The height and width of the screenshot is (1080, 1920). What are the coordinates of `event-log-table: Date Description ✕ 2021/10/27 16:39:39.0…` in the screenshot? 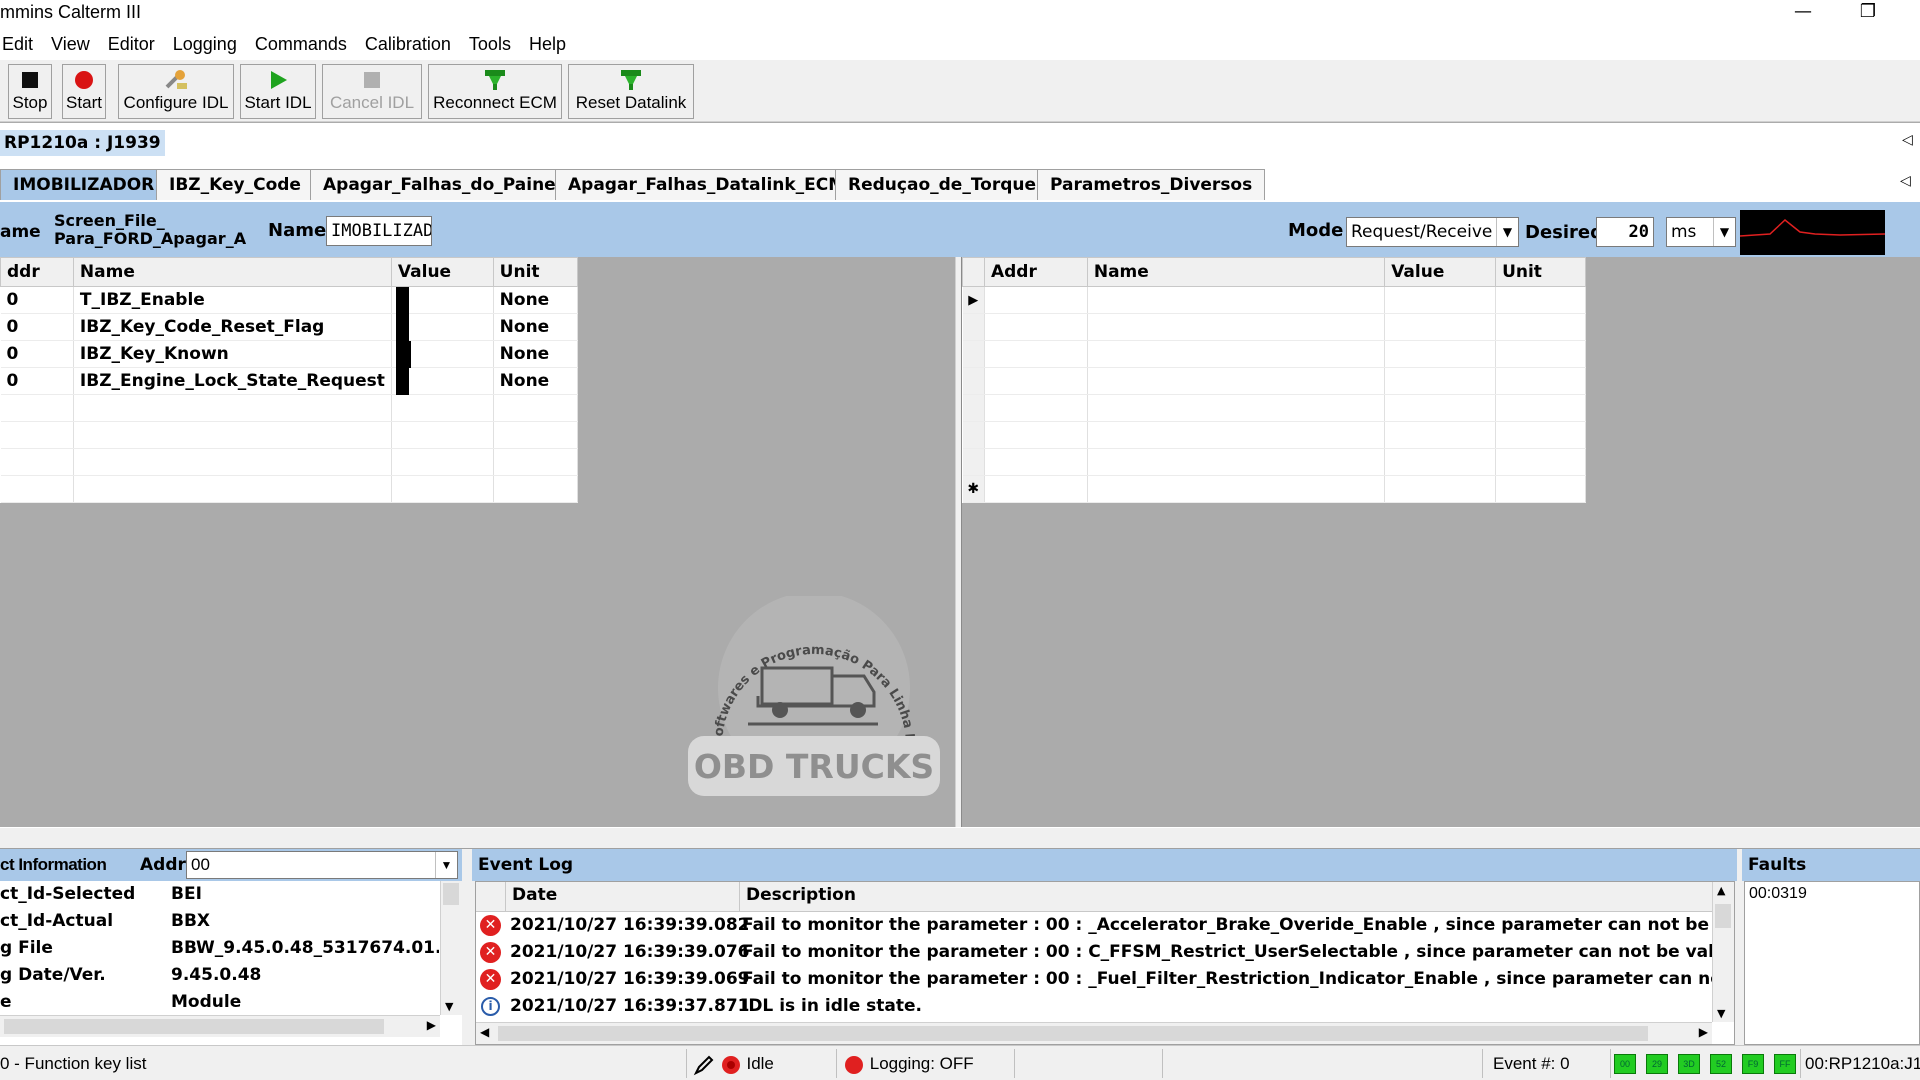 It's located at (1105, 963).